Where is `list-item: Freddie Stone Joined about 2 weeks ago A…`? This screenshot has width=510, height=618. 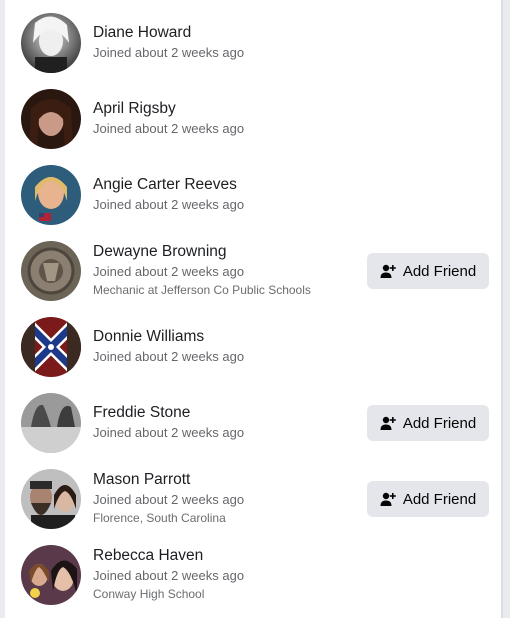 list-item: Freddie Stone Joined about 2 weeks ago A… is located at coordinates (254, 430).